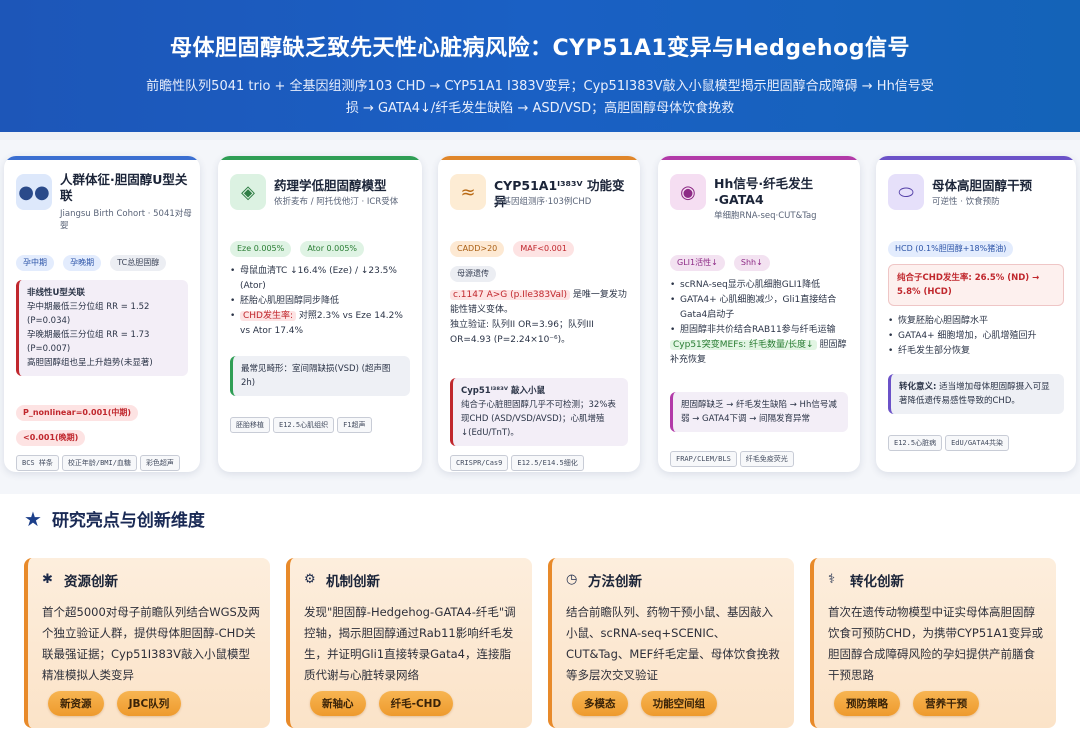  What do you see at coordinates (977, 321) in the screenshot?
I see `bullet: 恢复胚胎心胆固醇水平` at bounding box center [977, 321].